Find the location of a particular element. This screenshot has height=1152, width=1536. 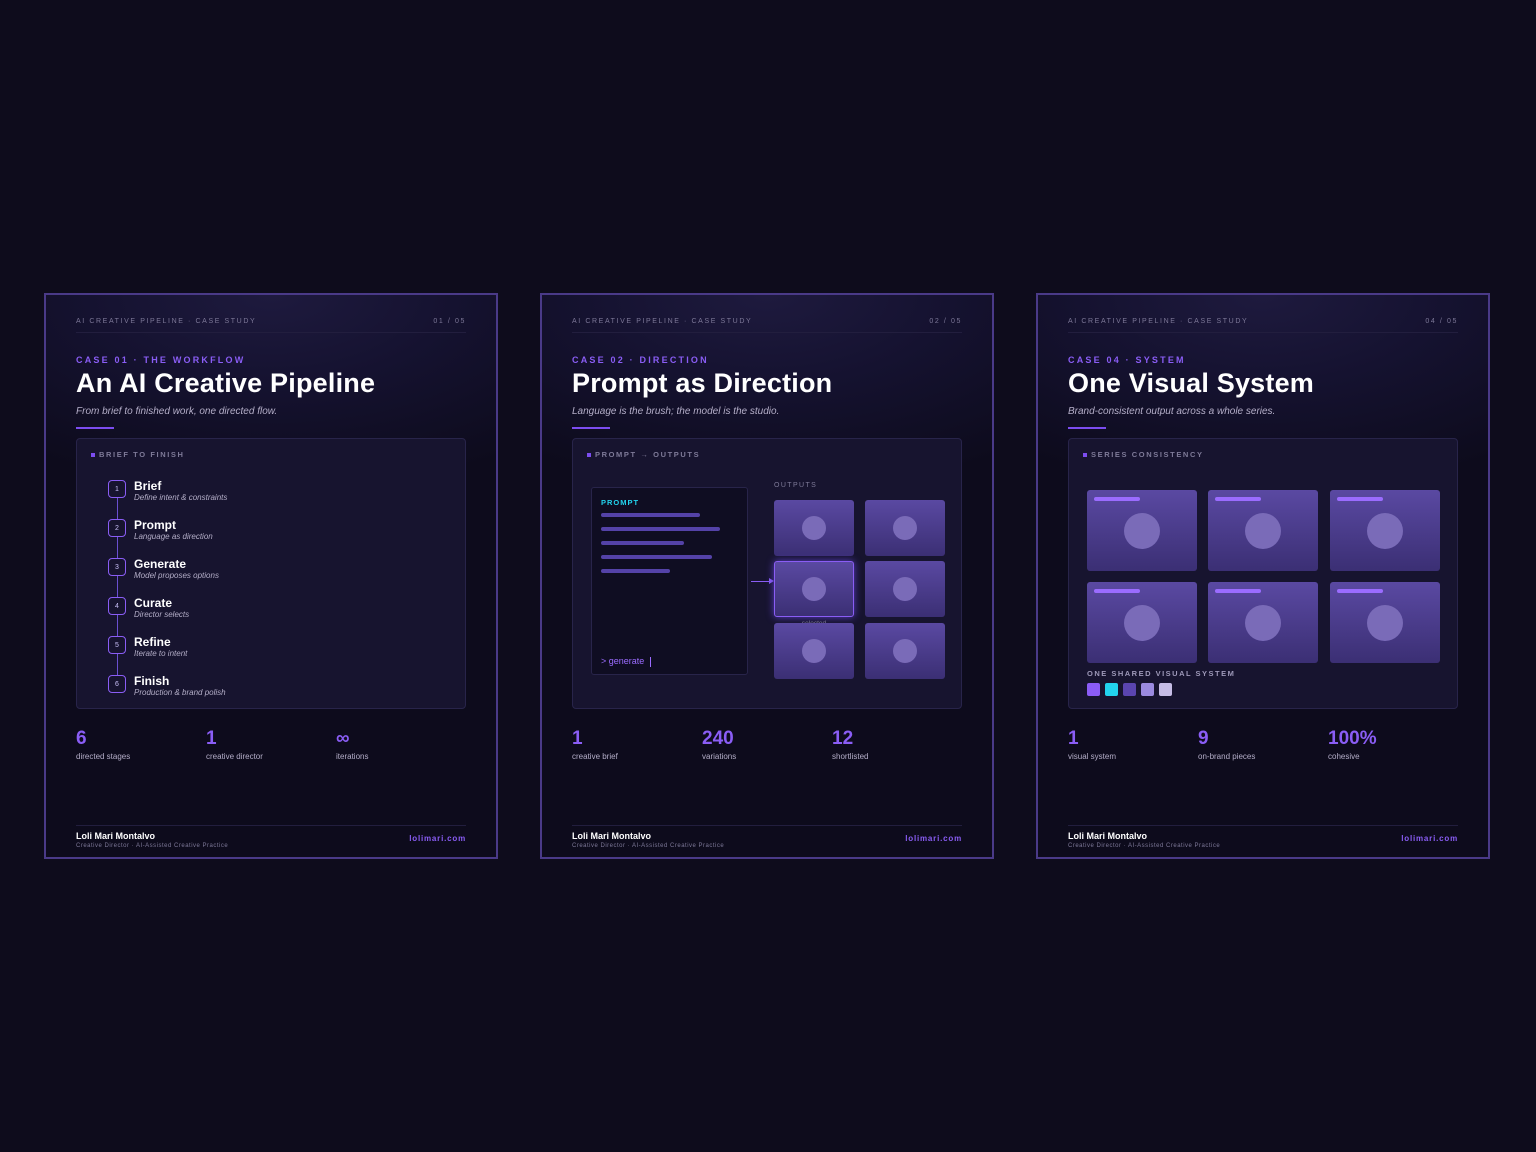

stat-label: directed stages is located at coordinates (103, 756).